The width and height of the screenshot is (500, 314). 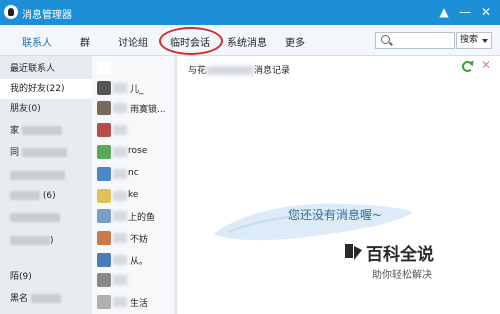 I want to click on title-bar: 消息管理器 ▲ — ✕, so click(x=250, y=12).